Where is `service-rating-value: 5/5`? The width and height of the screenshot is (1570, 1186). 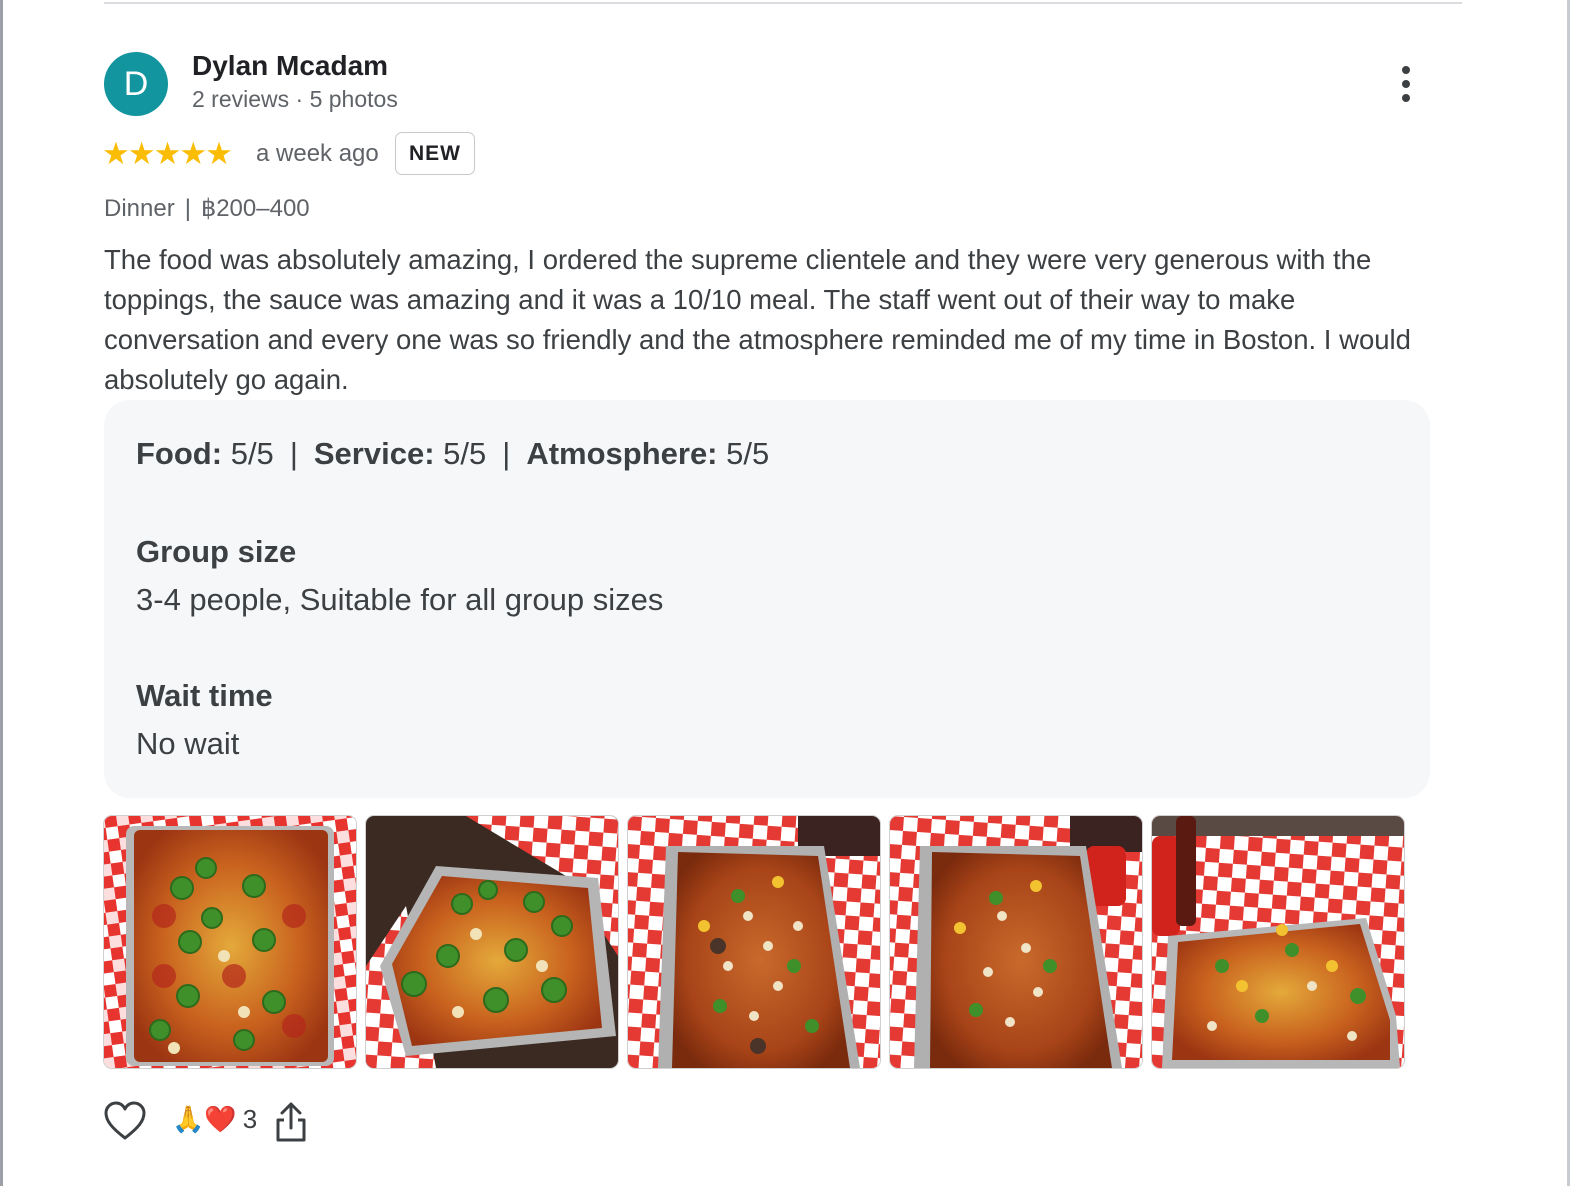
service-rating-value: 5/5 is located at coordinates (465, 453).